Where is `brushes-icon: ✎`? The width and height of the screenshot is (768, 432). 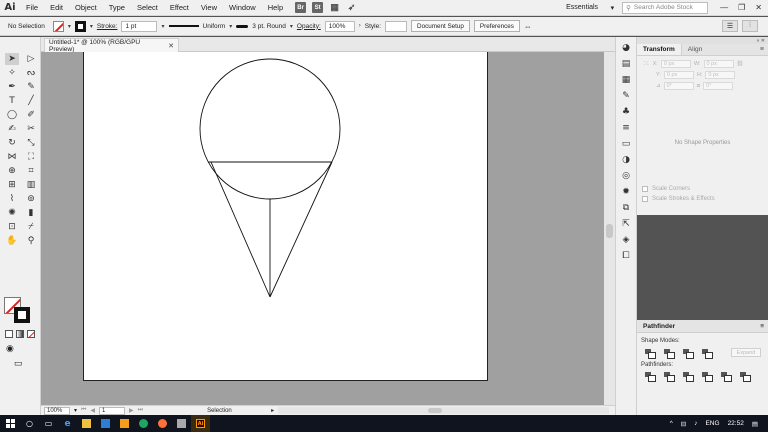
brushes-icon: ✎ is located at coordinates (626, 95).